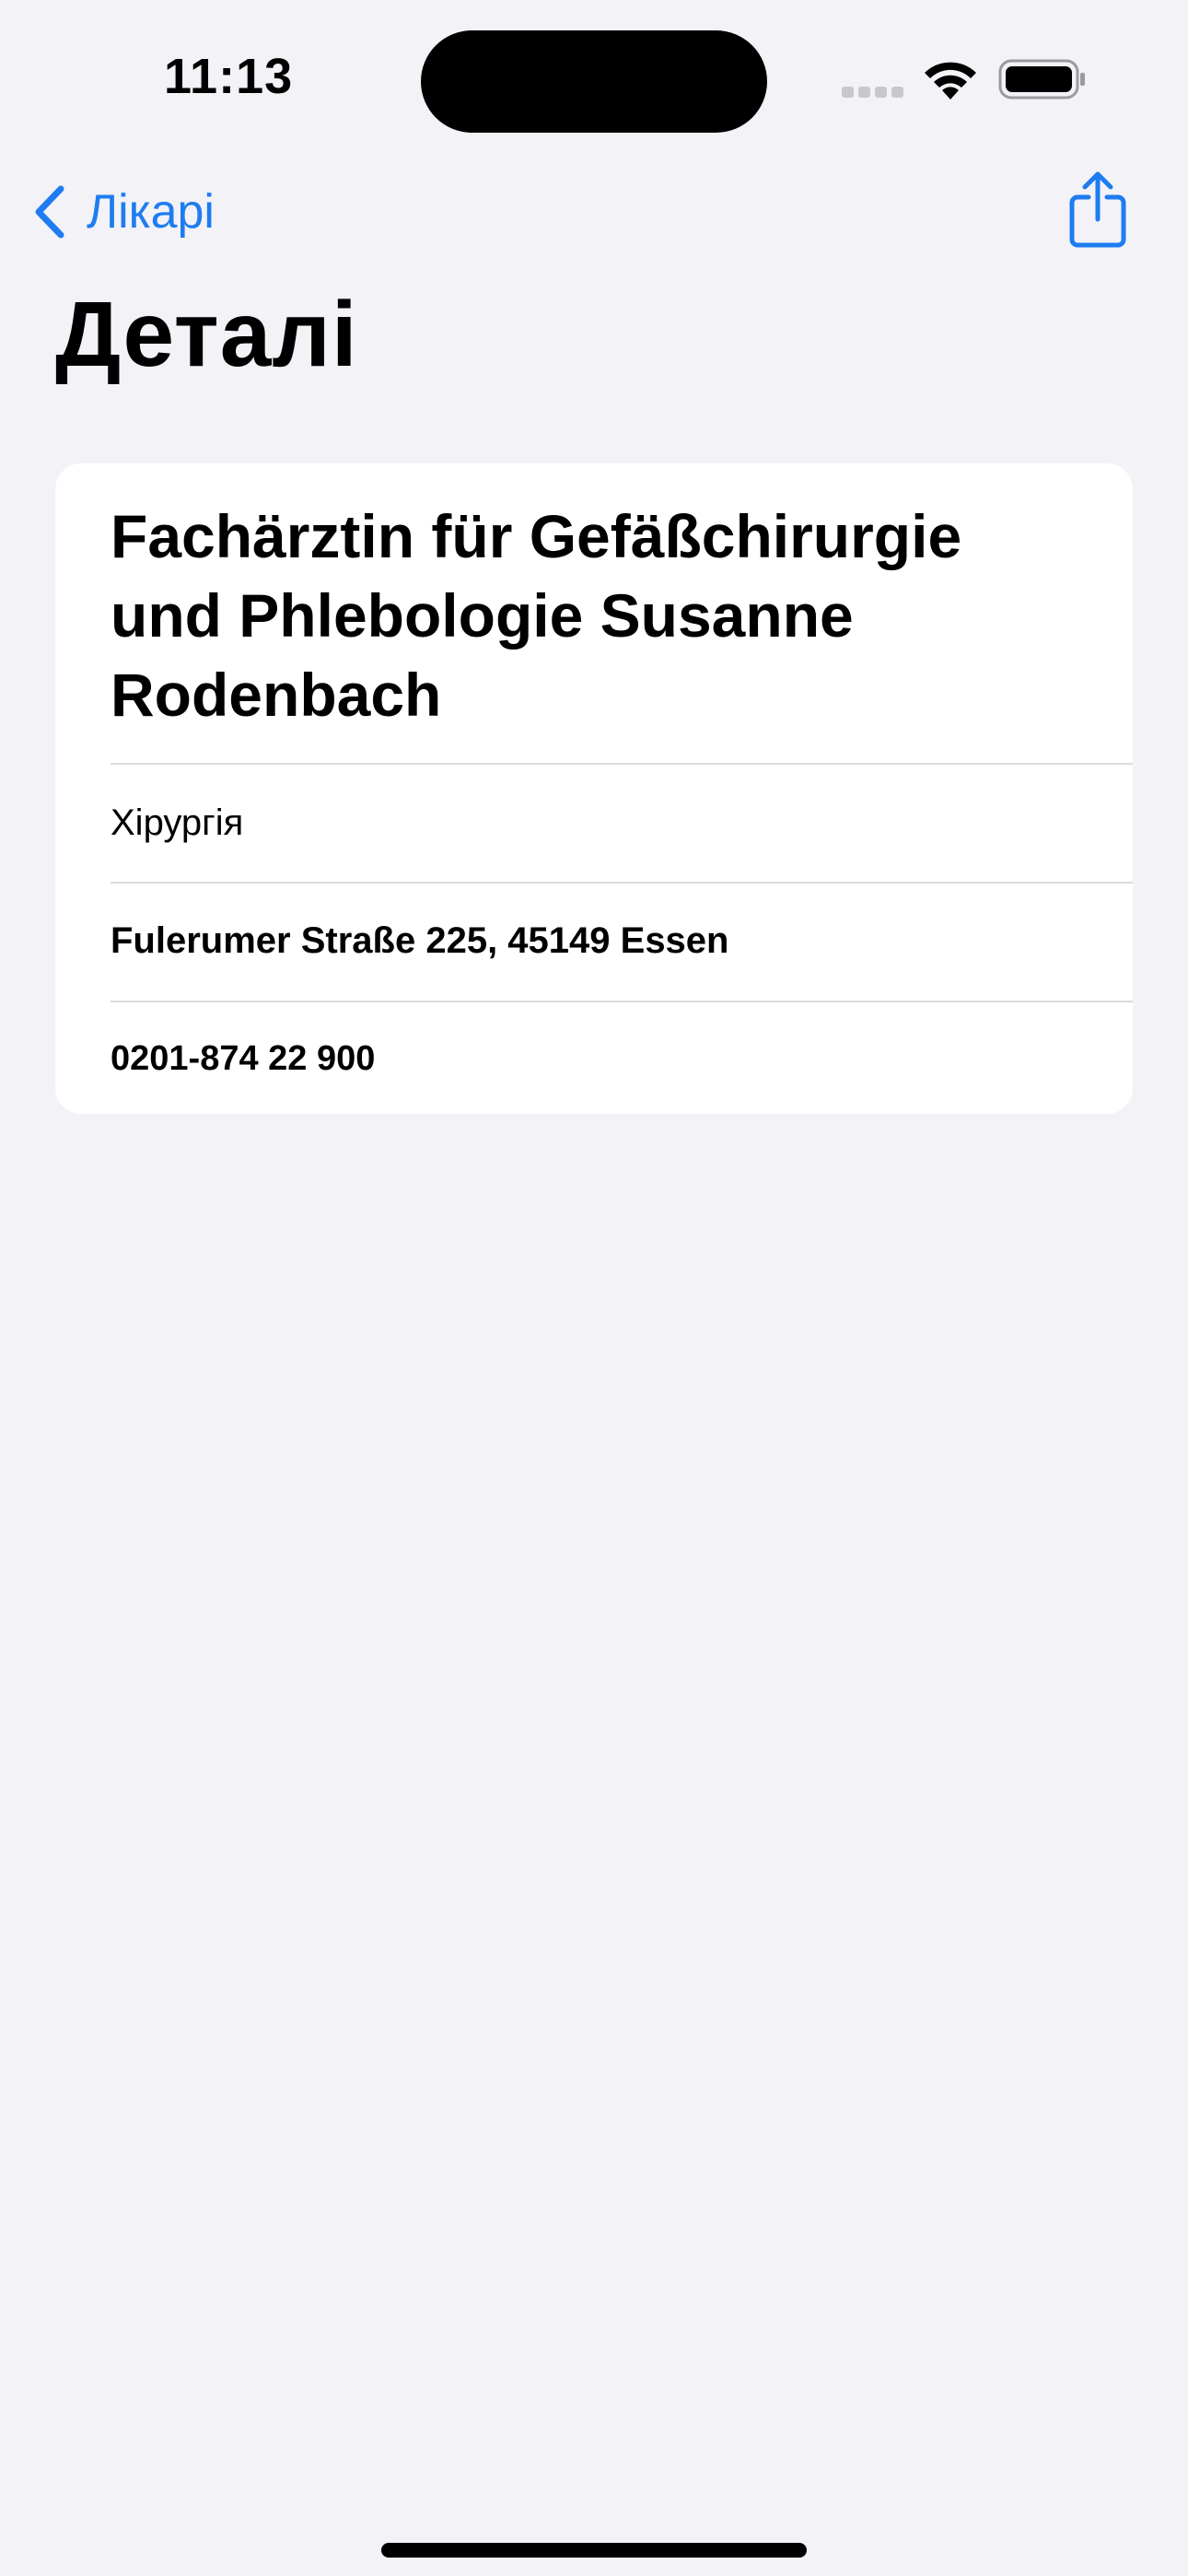 The height and width of the screenshot is (2576, 1188). I want to click on page-title: Деталі, so click(206, 334).